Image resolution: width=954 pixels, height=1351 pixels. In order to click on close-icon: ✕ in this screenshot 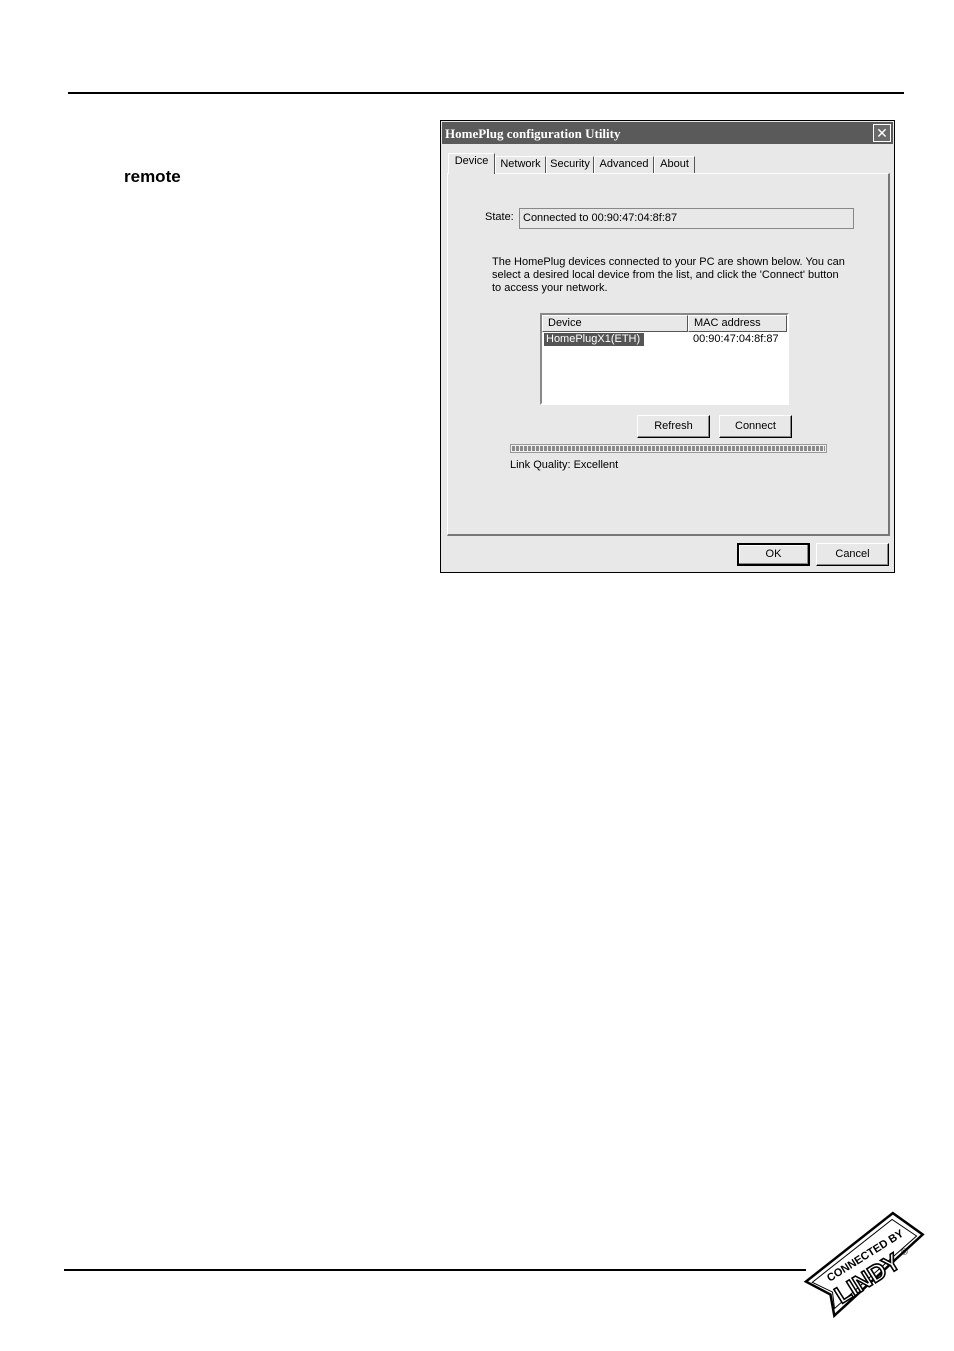, I will do `click(882, 133)`.